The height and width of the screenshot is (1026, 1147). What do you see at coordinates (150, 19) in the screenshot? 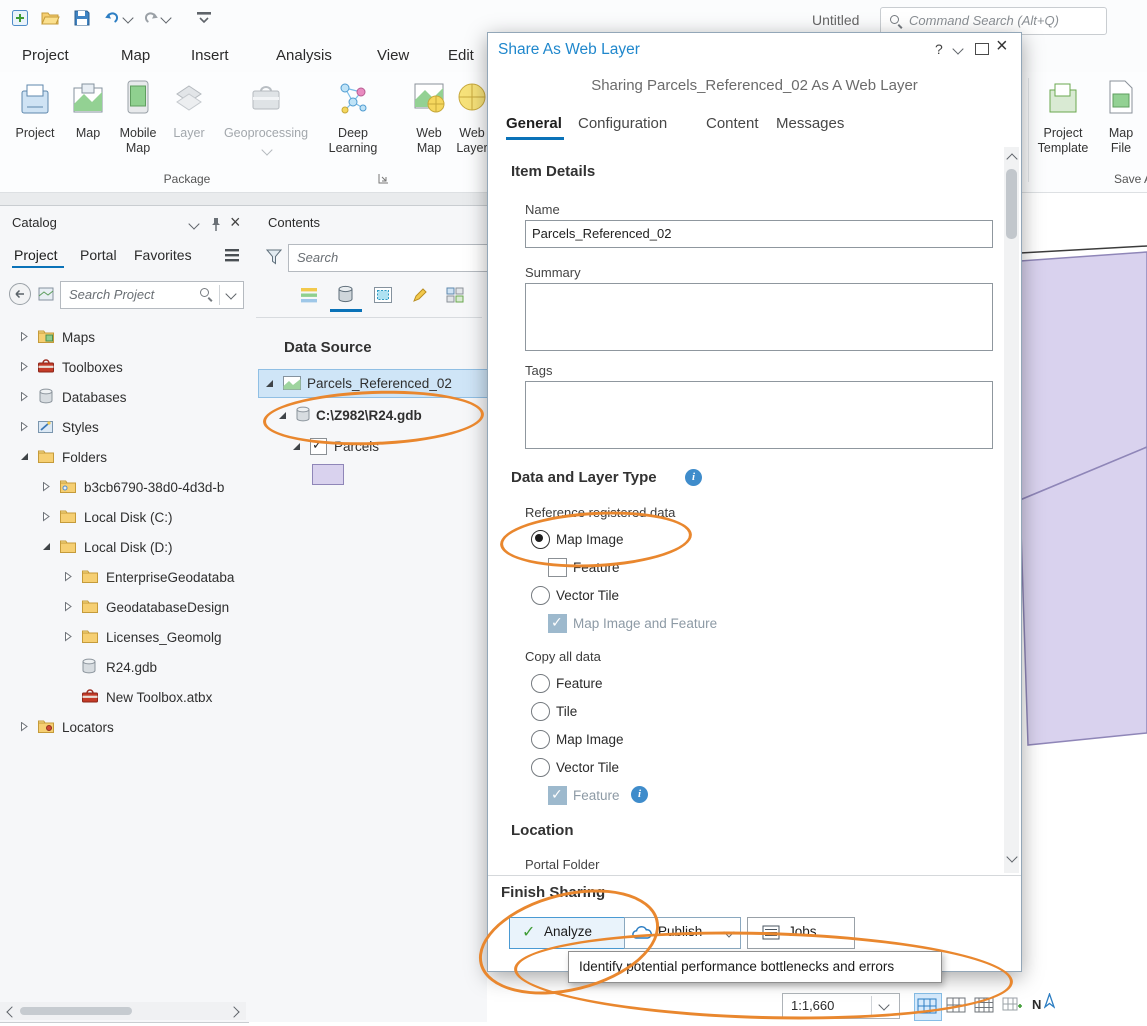
I see `redo-icon` at bounding box center [150, 19].